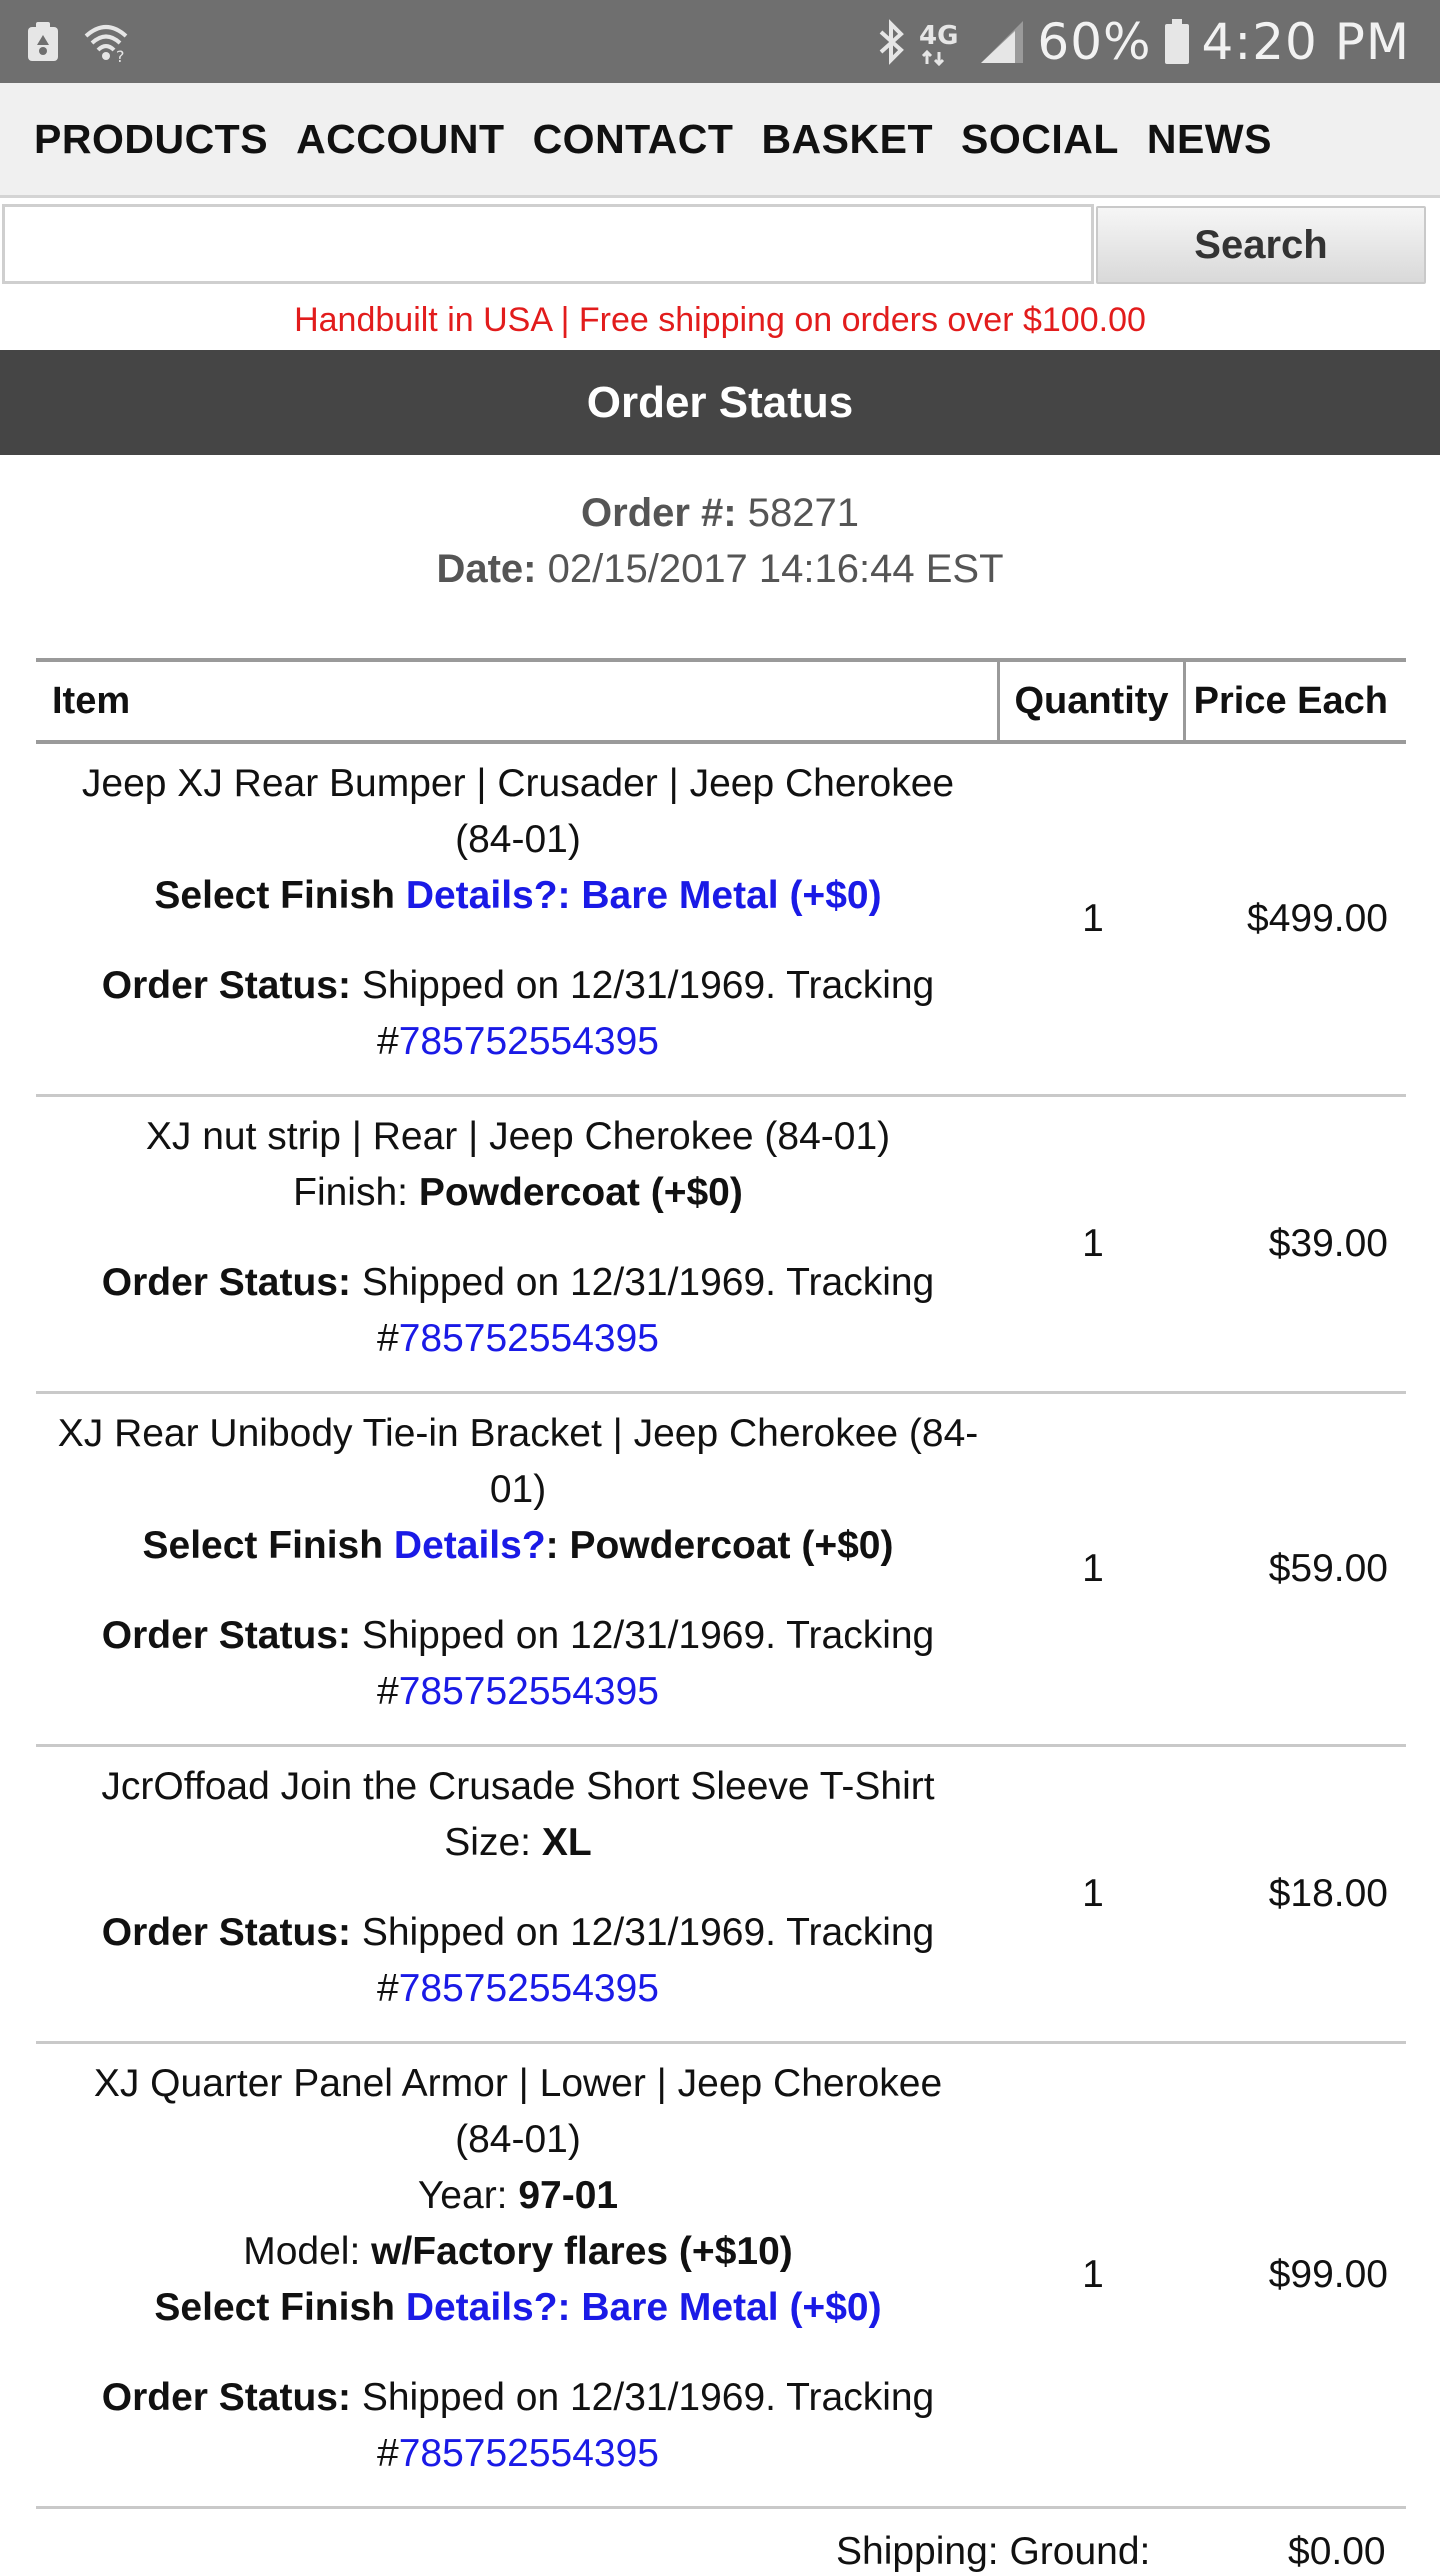 The image size is (1440, 2574). What do you see at coordinates (659, 513) in the screenshot?
I see `order-number-label: Order #:` at bounding box center [659, 513].